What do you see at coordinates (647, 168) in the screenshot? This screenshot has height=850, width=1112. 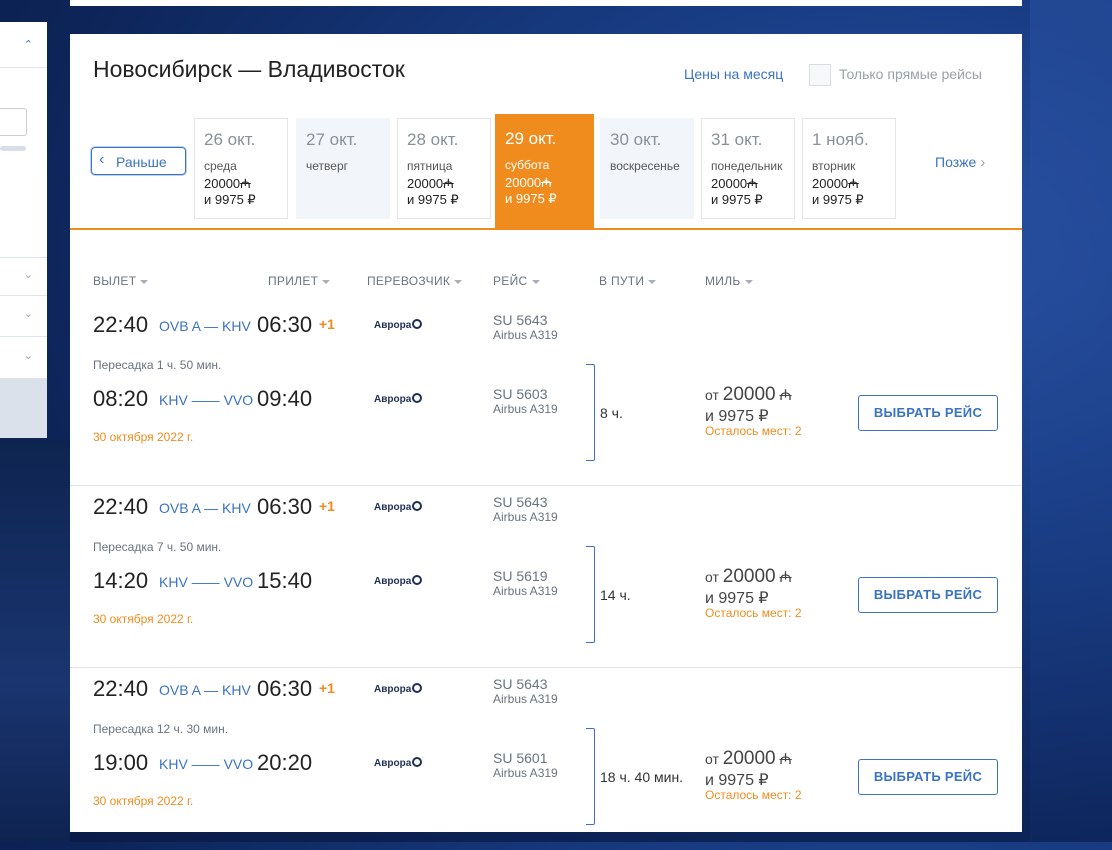 I see `date-tile: 30 окт. воскресенье` at bounding box center [647, 168].